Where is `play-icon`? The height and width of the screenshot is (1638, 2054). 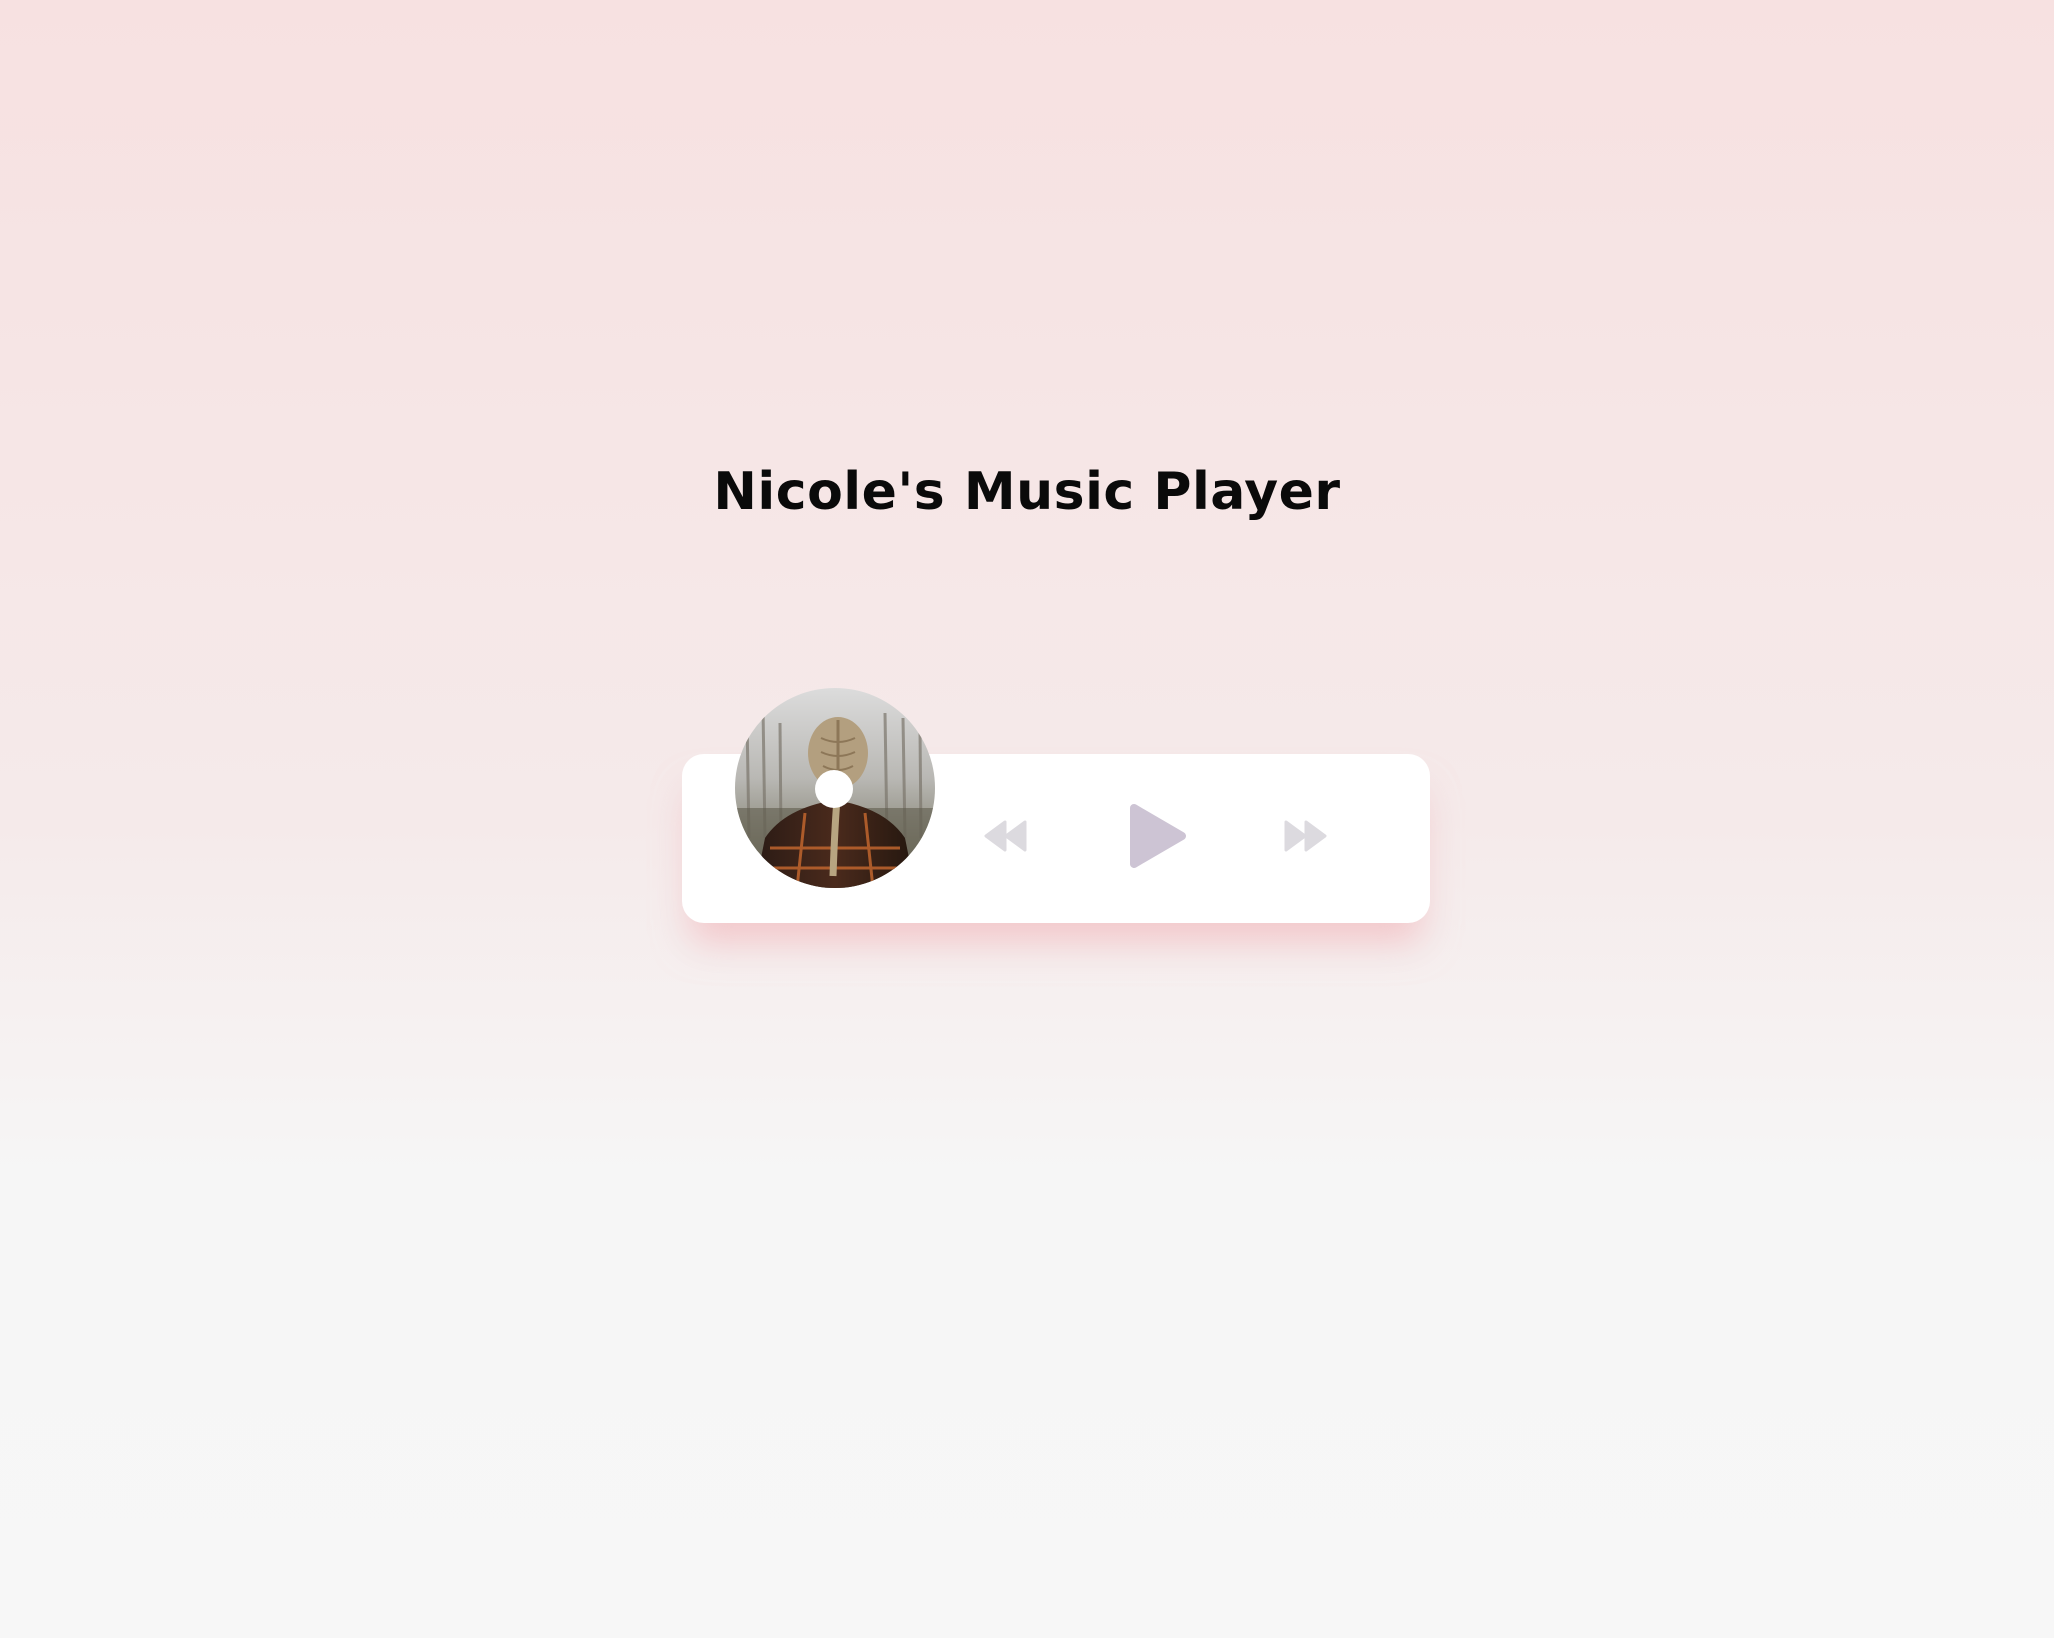
play-icon is located at coordinates (1158, 836).